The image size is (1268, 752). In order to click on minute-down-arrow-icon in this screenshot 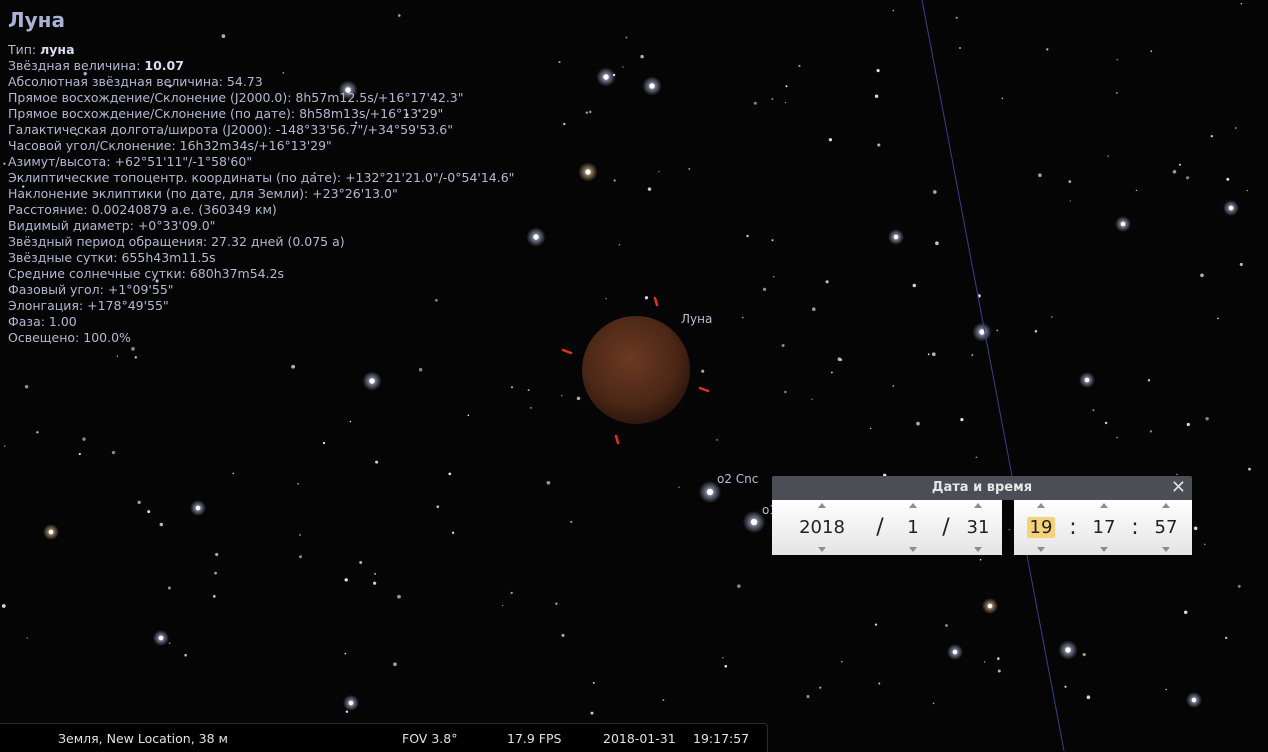, I will do `click(1104, 549)`.